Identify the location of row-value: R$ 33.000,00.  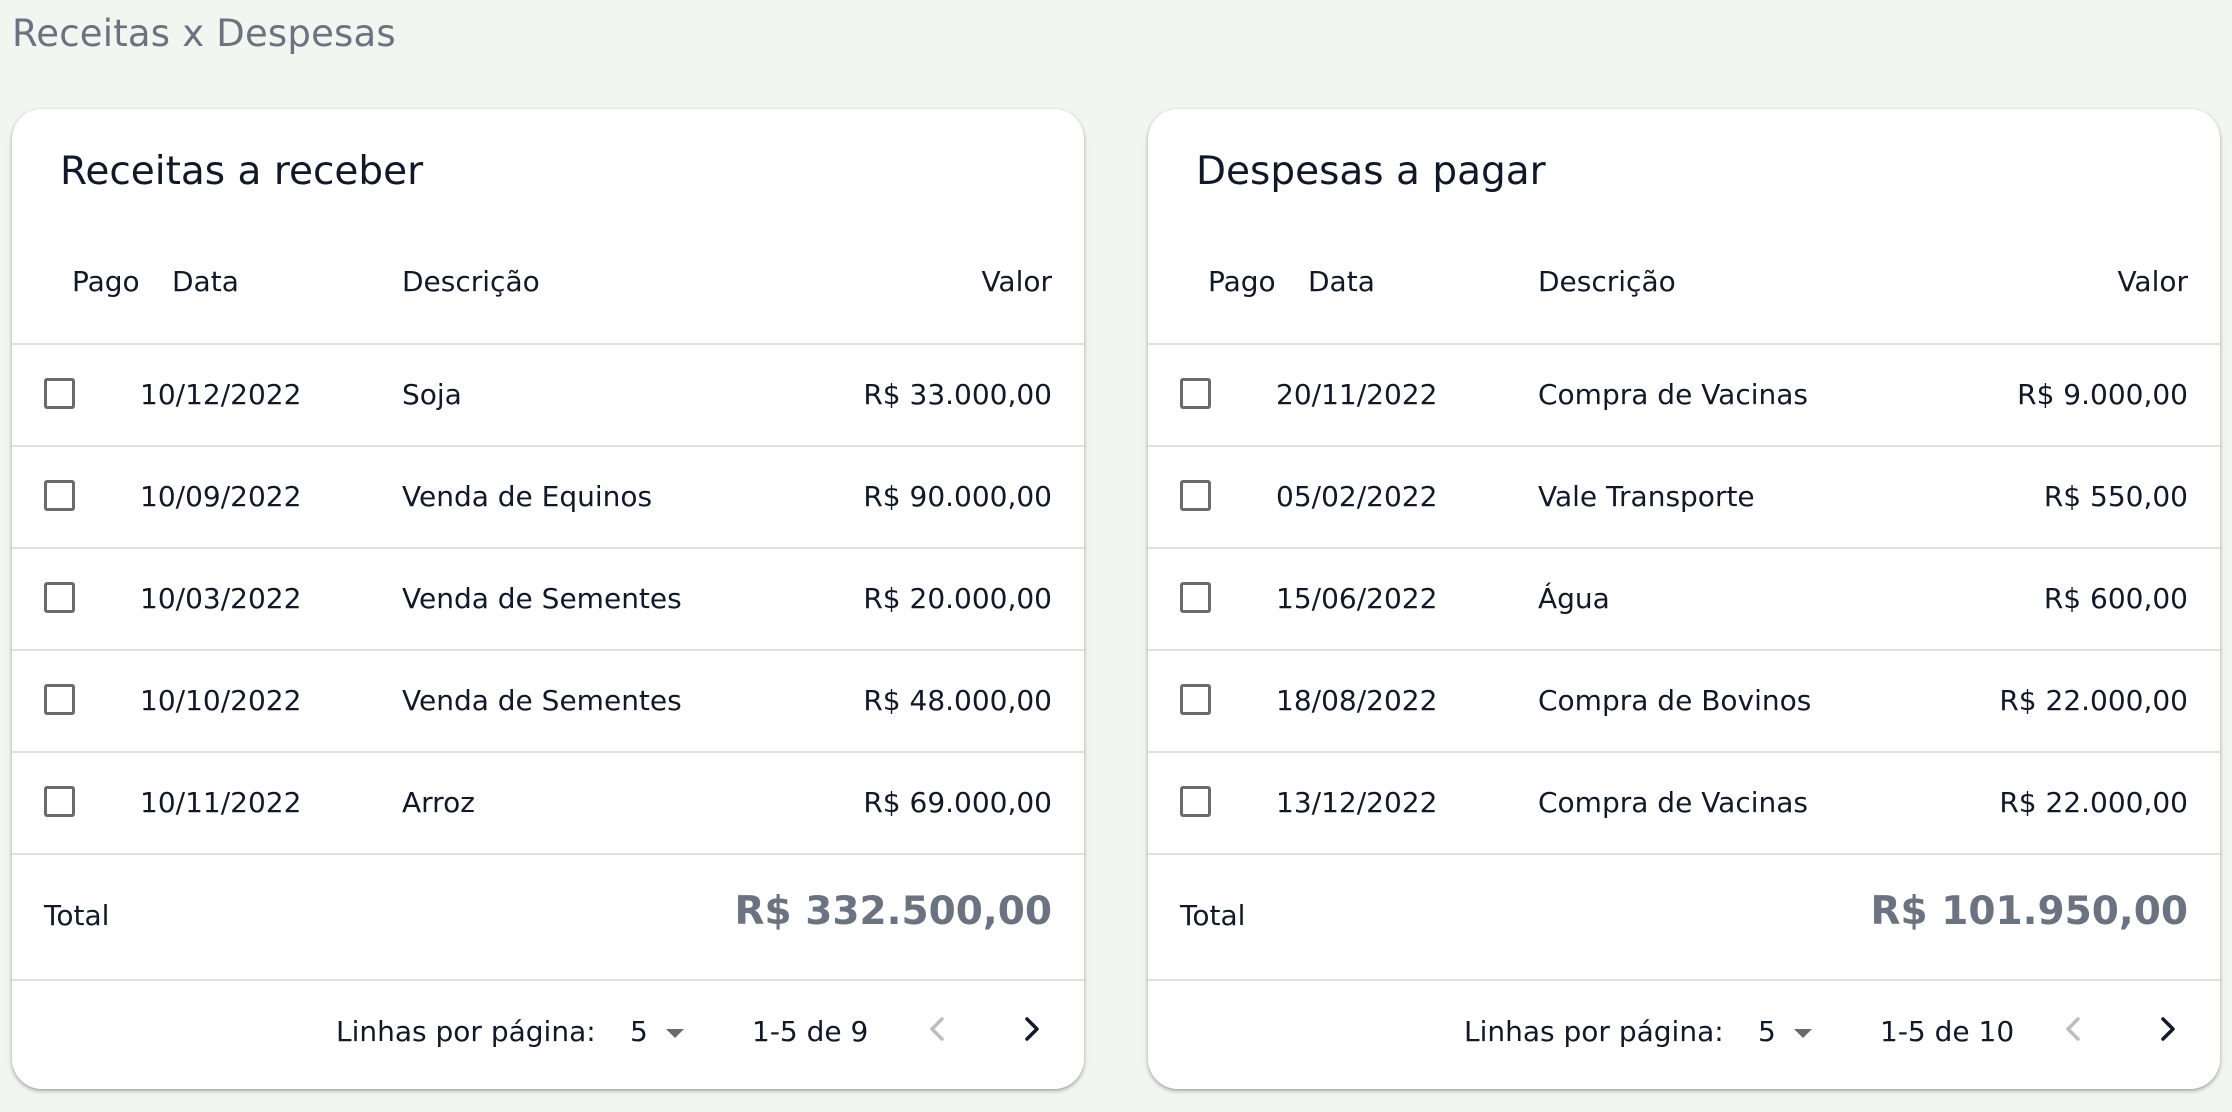
(957, 394).